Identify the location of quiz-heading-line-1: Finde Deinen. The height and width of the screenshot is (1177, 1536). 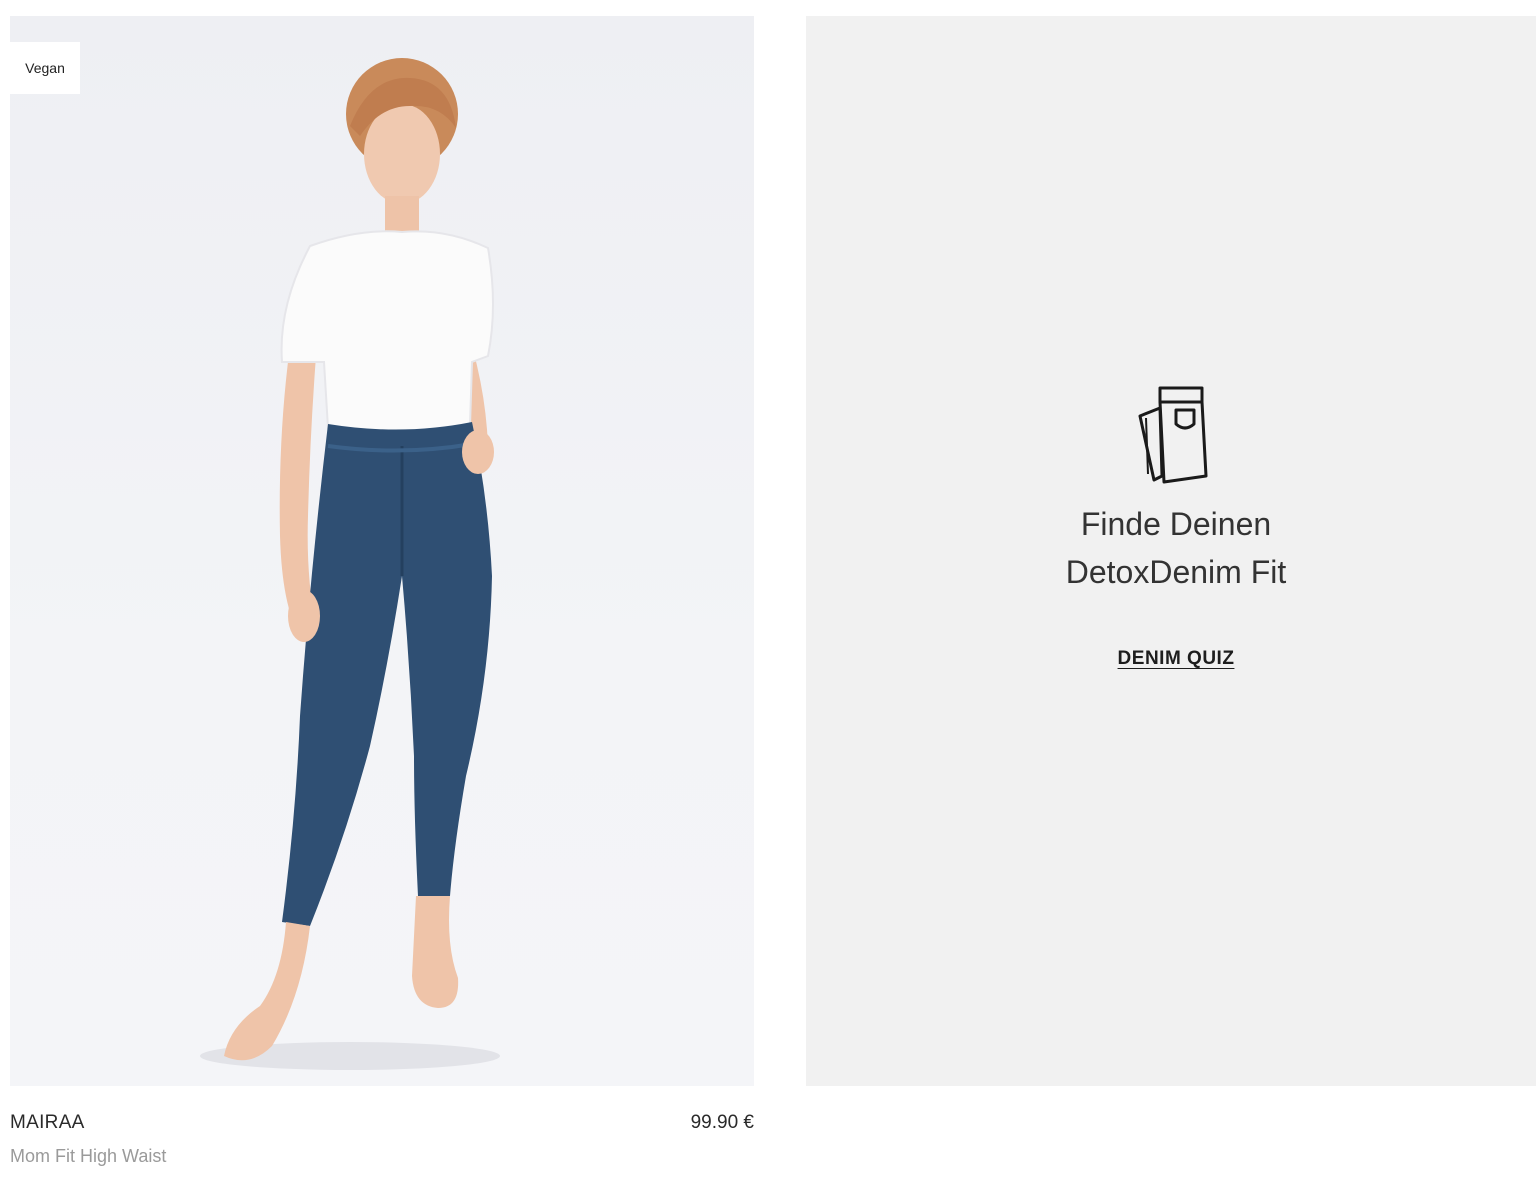
(1176, 524).